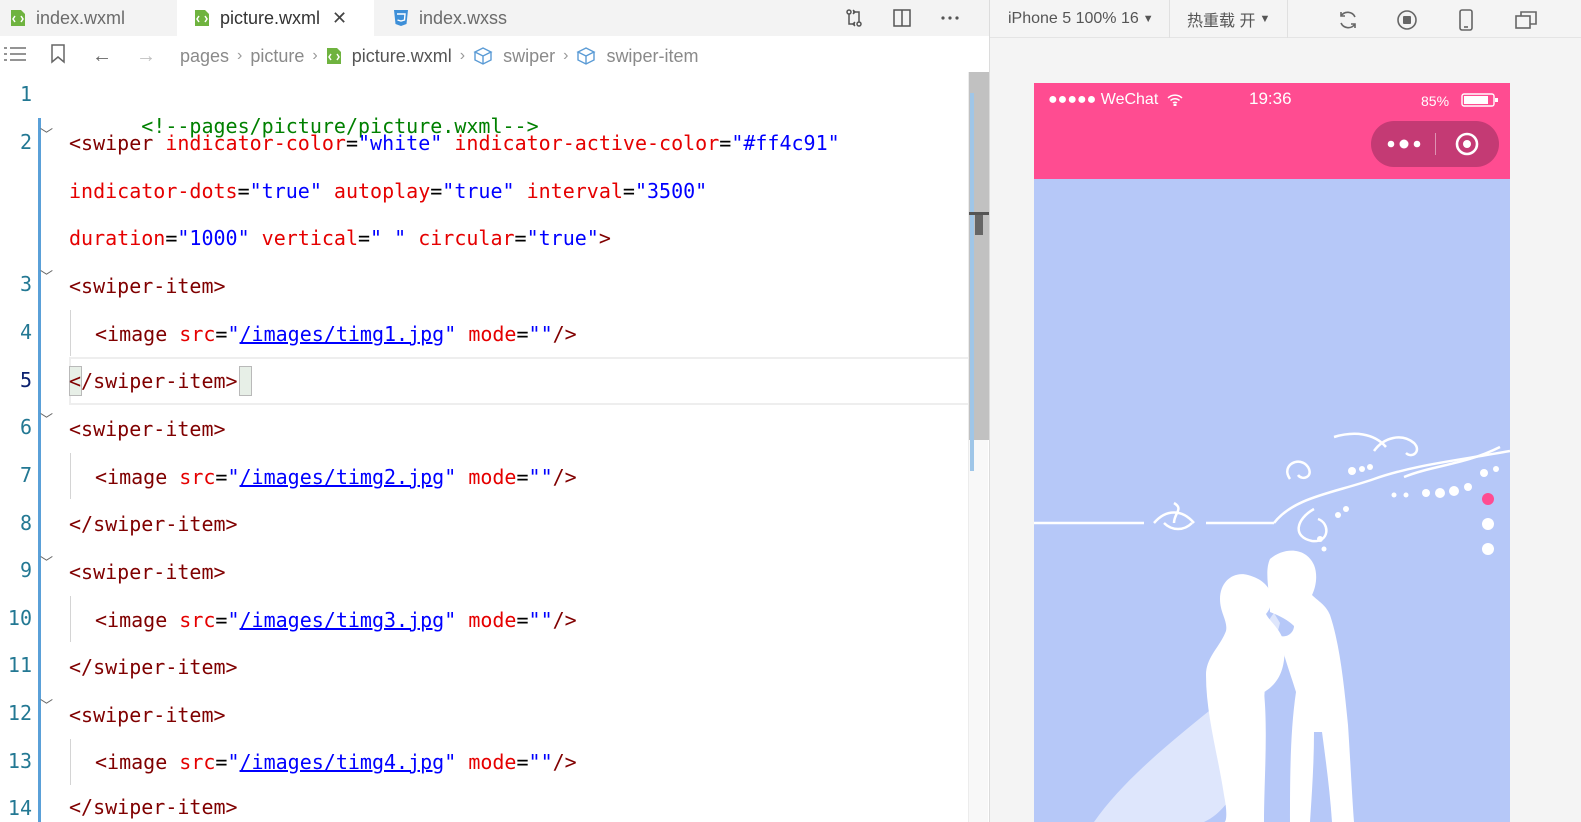 The width and height of the screenshot is (1581, 822). Describe the element at coordinates (58, 56) in the screenshot. I see `bookmark-icon` at that location.